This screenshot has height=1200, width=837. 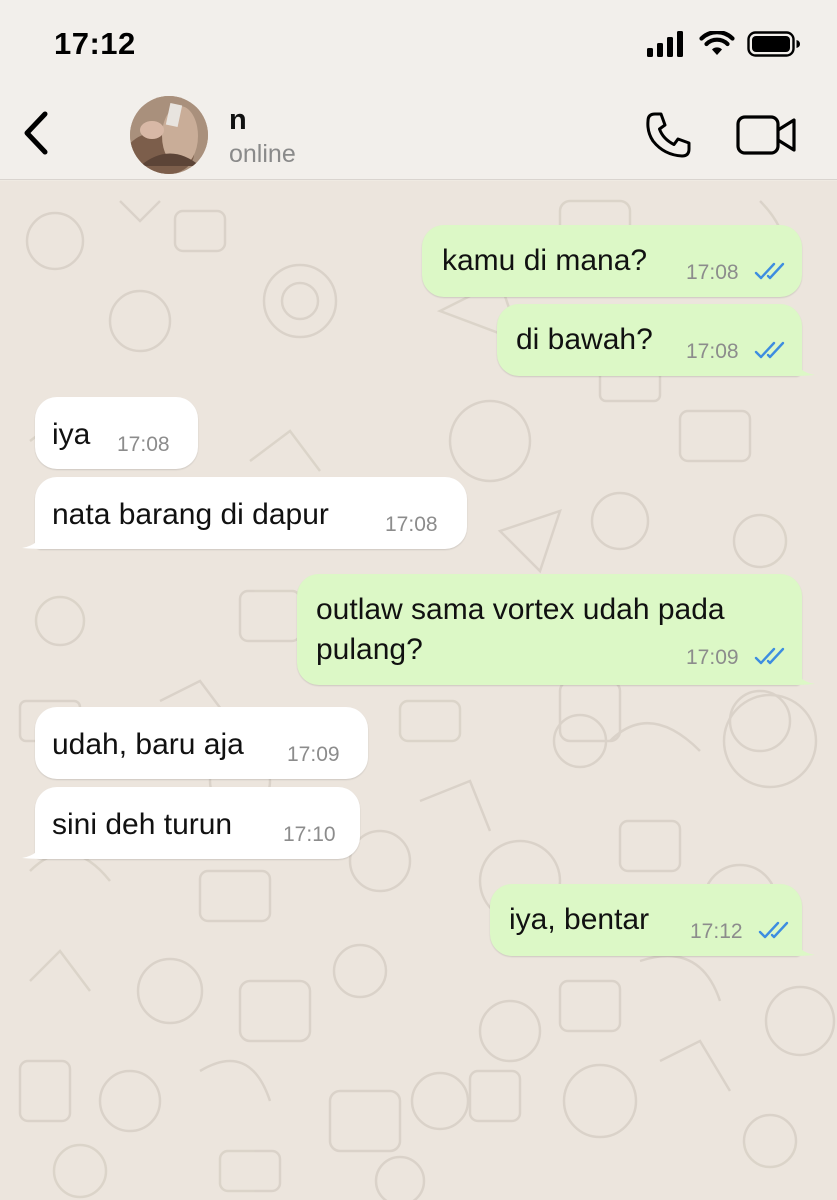 I want to click on message-text: iya, bentar, so click(x=579, y=919).